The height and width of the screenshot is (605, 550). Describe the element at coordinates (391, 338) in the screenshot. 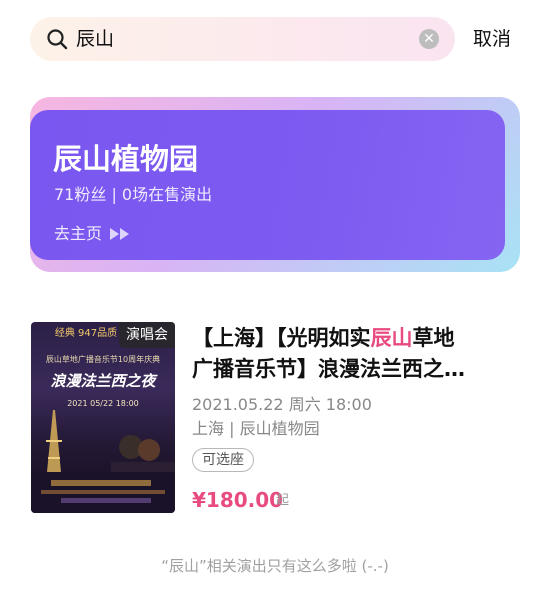

I see `show-title-highlight: 辰山` at that location.